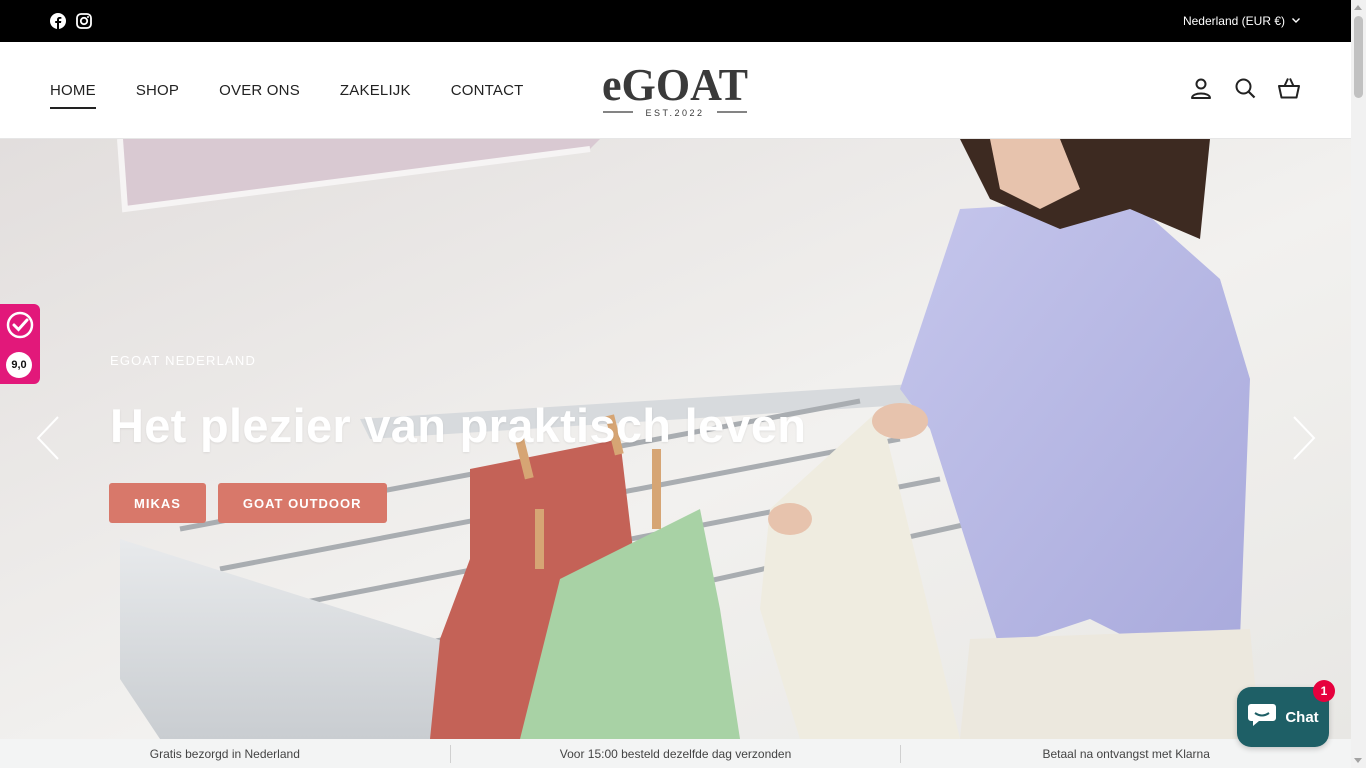 The height and width of the screenshot is (768, 1366). I want to click on page-scrollbar, so click(1358, 384).